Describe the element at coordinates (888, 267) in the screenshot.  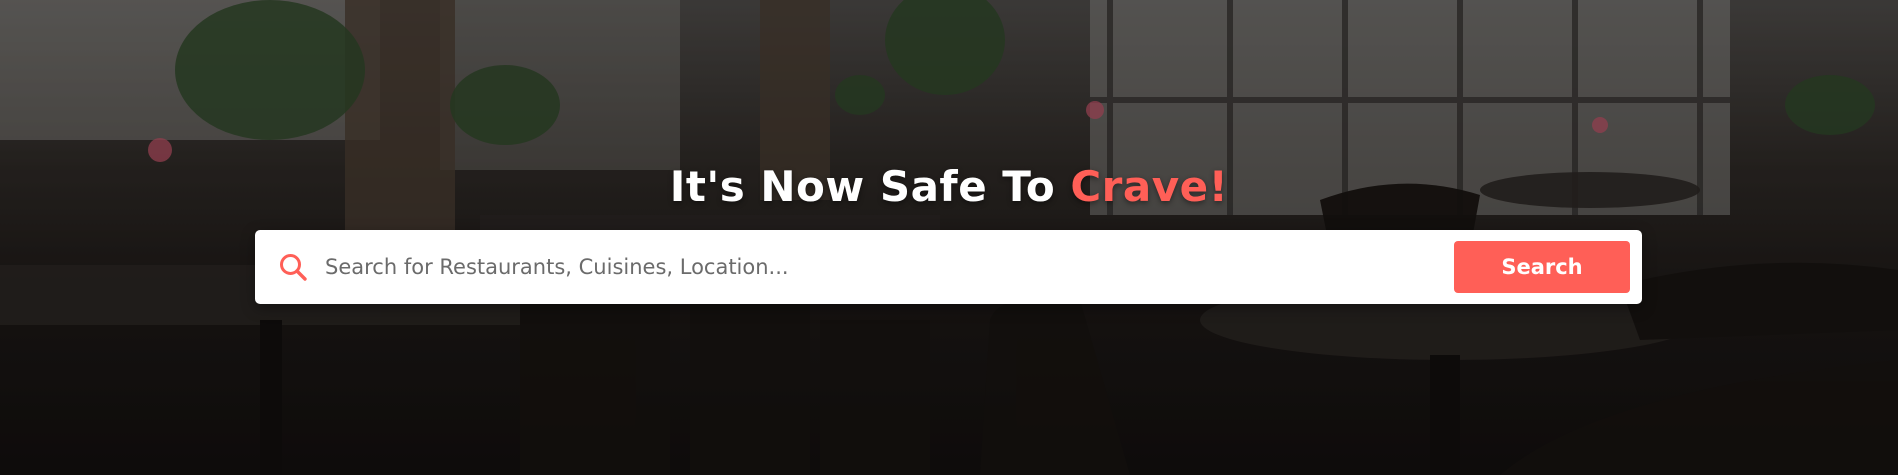
I see `search-input` at that location.